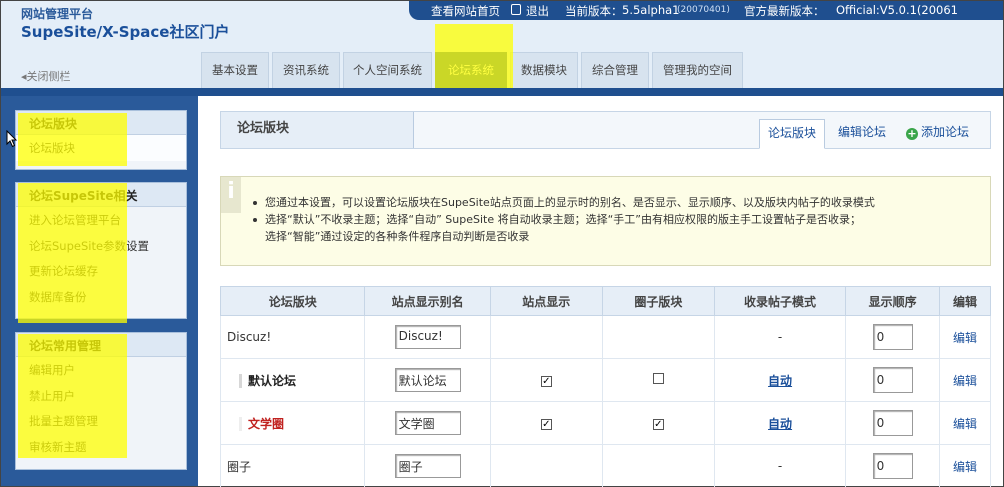 This screenshot has width=1004, height=487. I want to click on add-icon: +, so click(912, 133).